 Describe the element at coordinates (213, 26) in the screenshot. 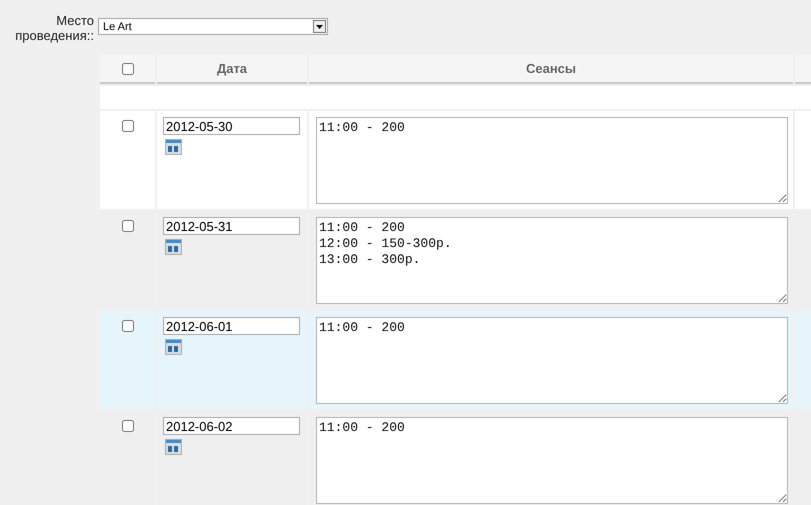

I see `venue-select: Le Art` at that location.